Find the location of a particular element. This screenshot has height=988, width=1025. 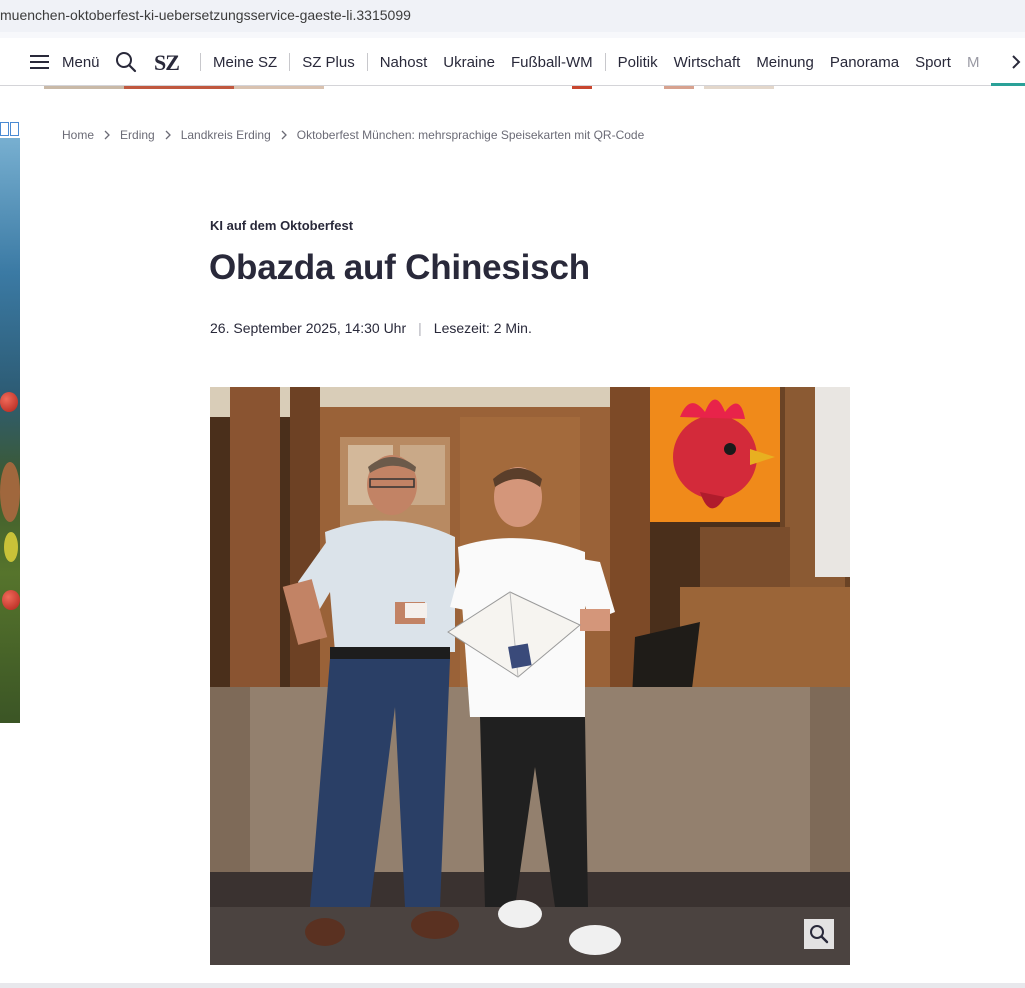

nav-item-nahost: Nahost is located at coordinates (404, 62).